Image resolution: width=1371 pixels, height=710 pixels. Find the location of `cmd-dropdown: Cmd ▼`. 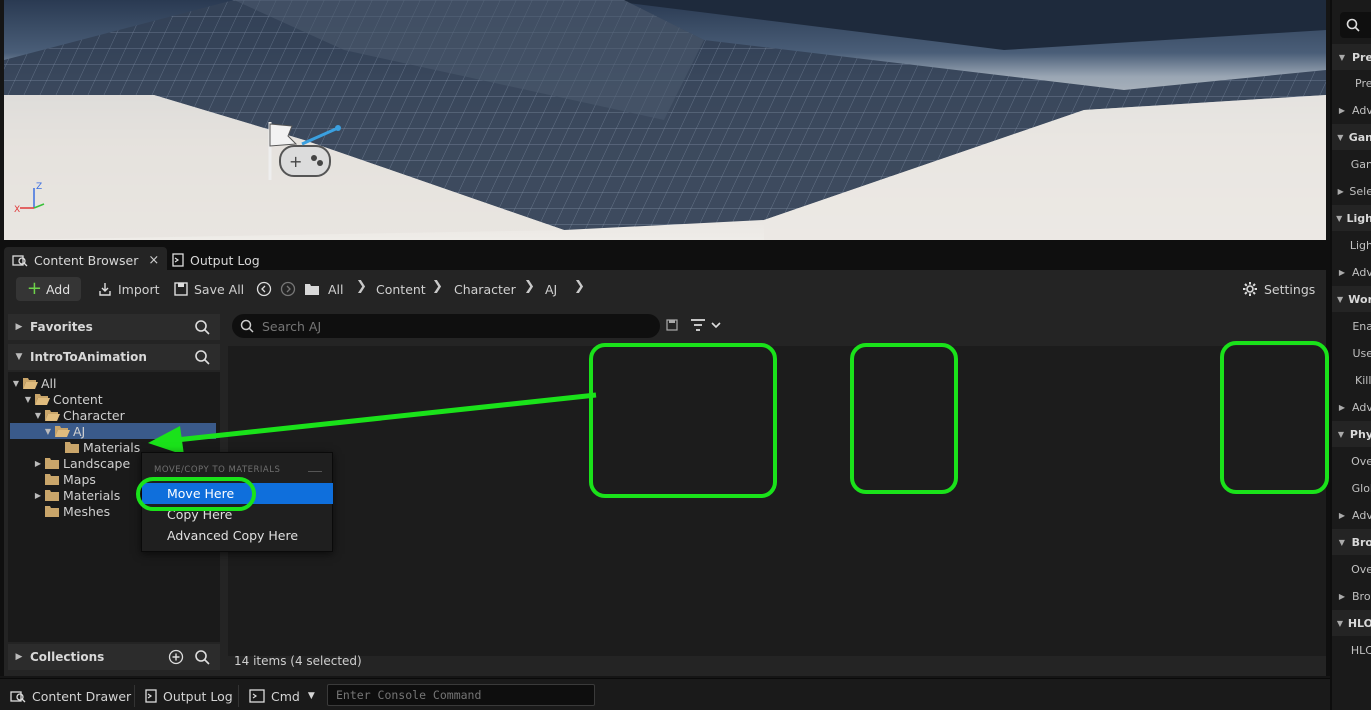

cmd-dropdown: Cmd ▼ is located at coordinates (282, 696).